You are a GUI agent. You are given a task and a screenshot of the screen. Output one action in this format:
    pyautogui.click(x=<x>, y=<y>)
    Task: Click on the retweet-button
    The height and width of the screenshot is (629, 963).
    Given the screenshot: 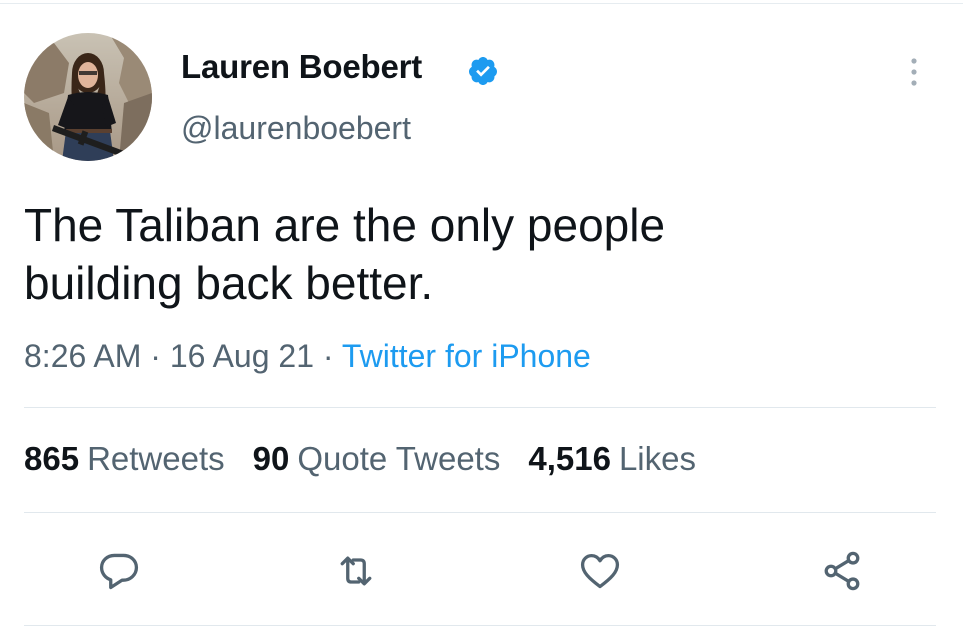 What is the action you would take?
    pyautogui.click(x=356, y=571)
    